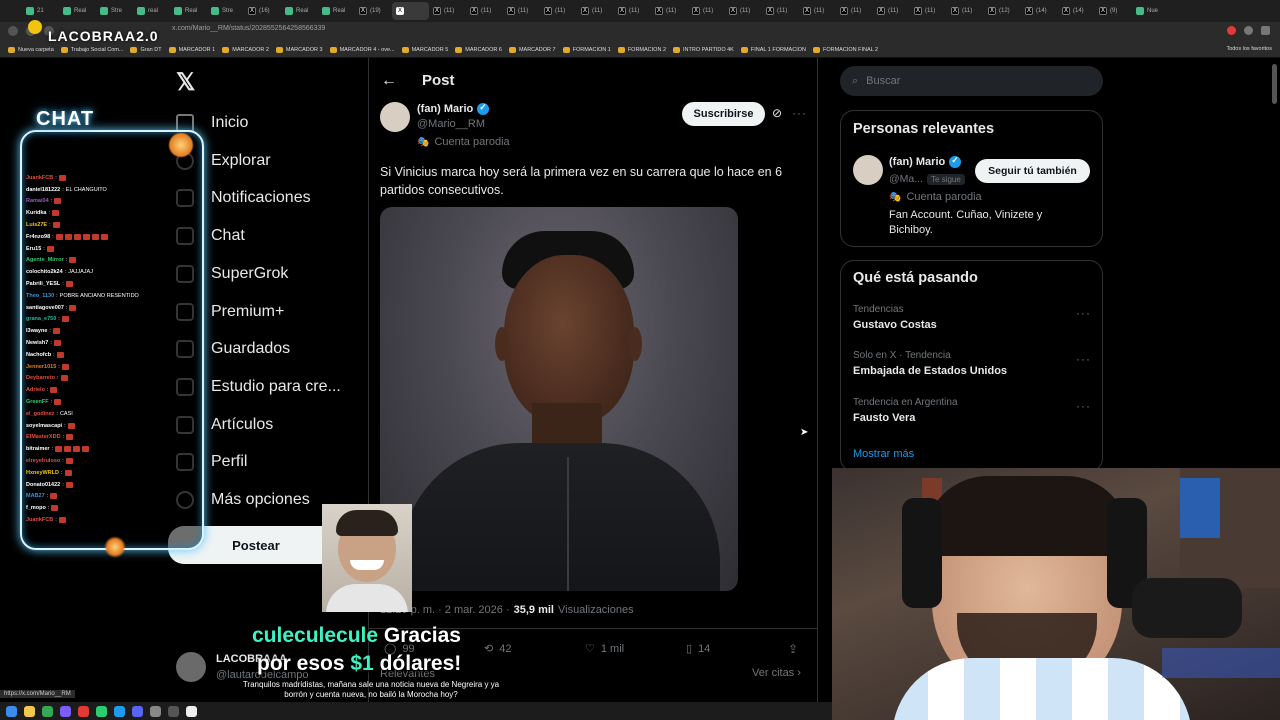 This screenshot has width=1280, height=720. What do you see at coordinates (497, 649) in the screenshot?
I see `repost-action: ⟲ 42` at bounding box center [497, 649].